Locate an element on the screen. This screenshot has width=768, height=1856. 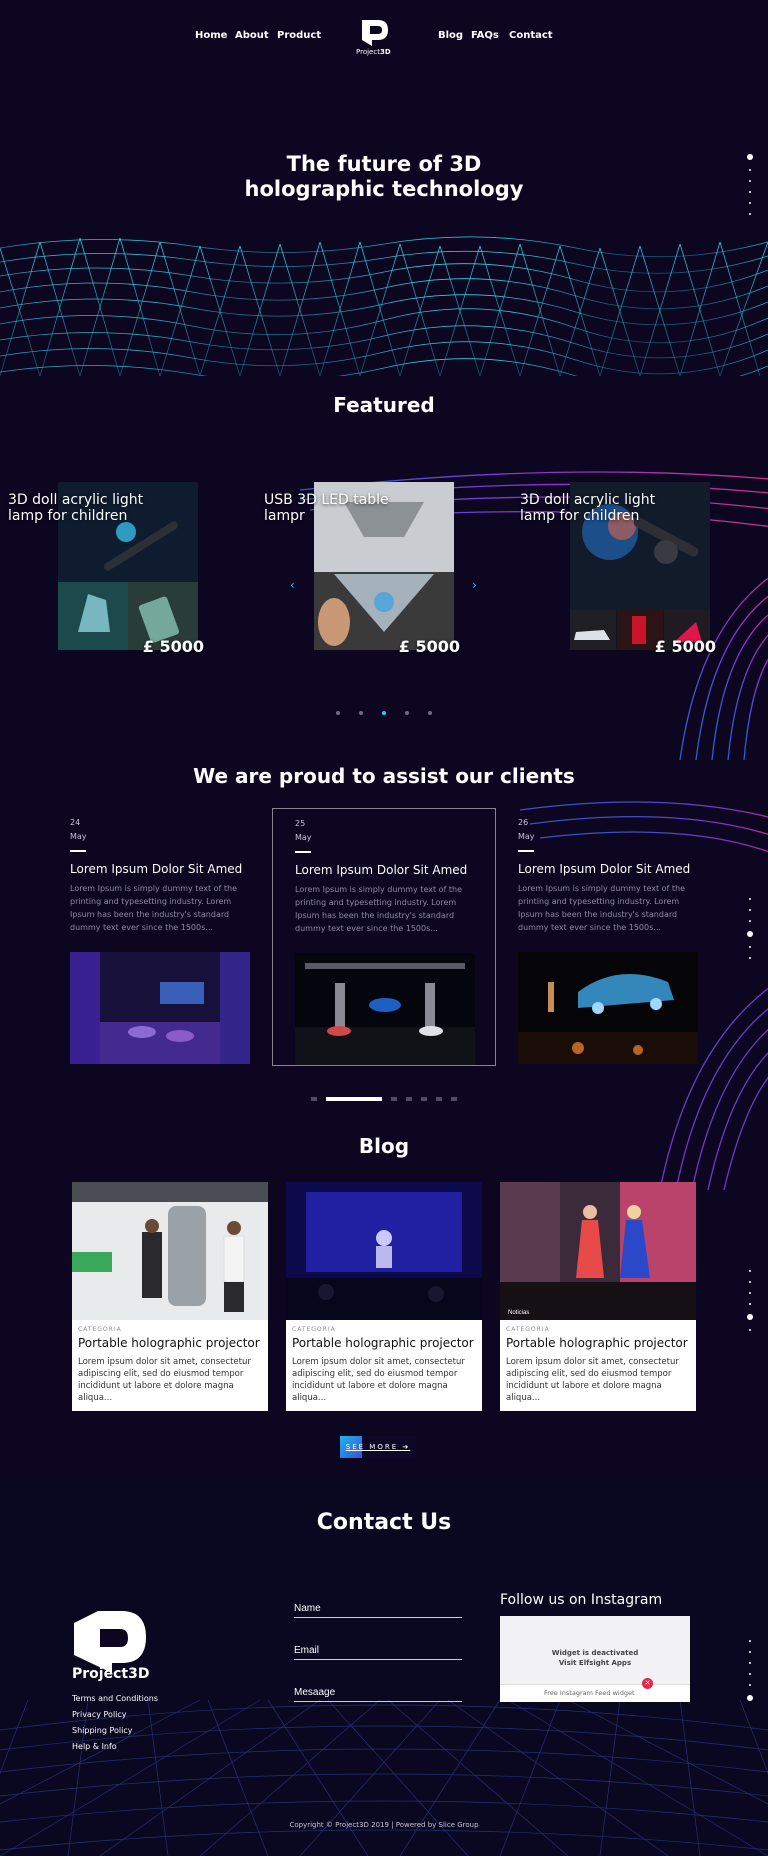
name-field is located at coordinates (378, 1607).